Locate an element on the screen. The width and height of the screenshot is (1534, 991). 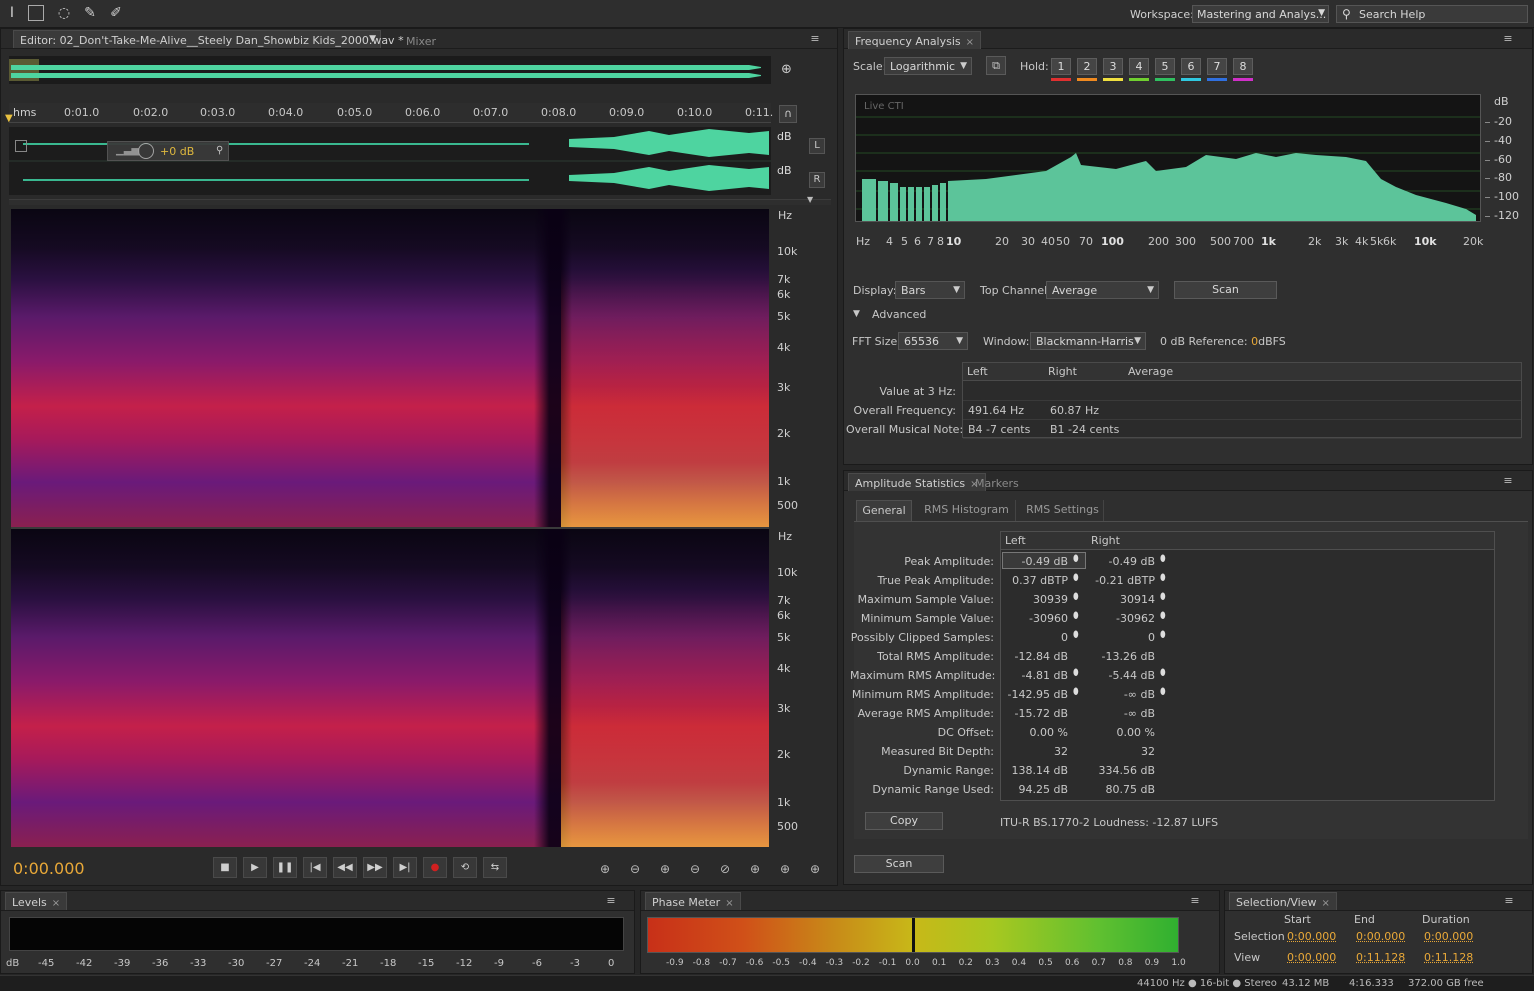
view-end: 0:11.128 is located at coordinates (1380, 957).